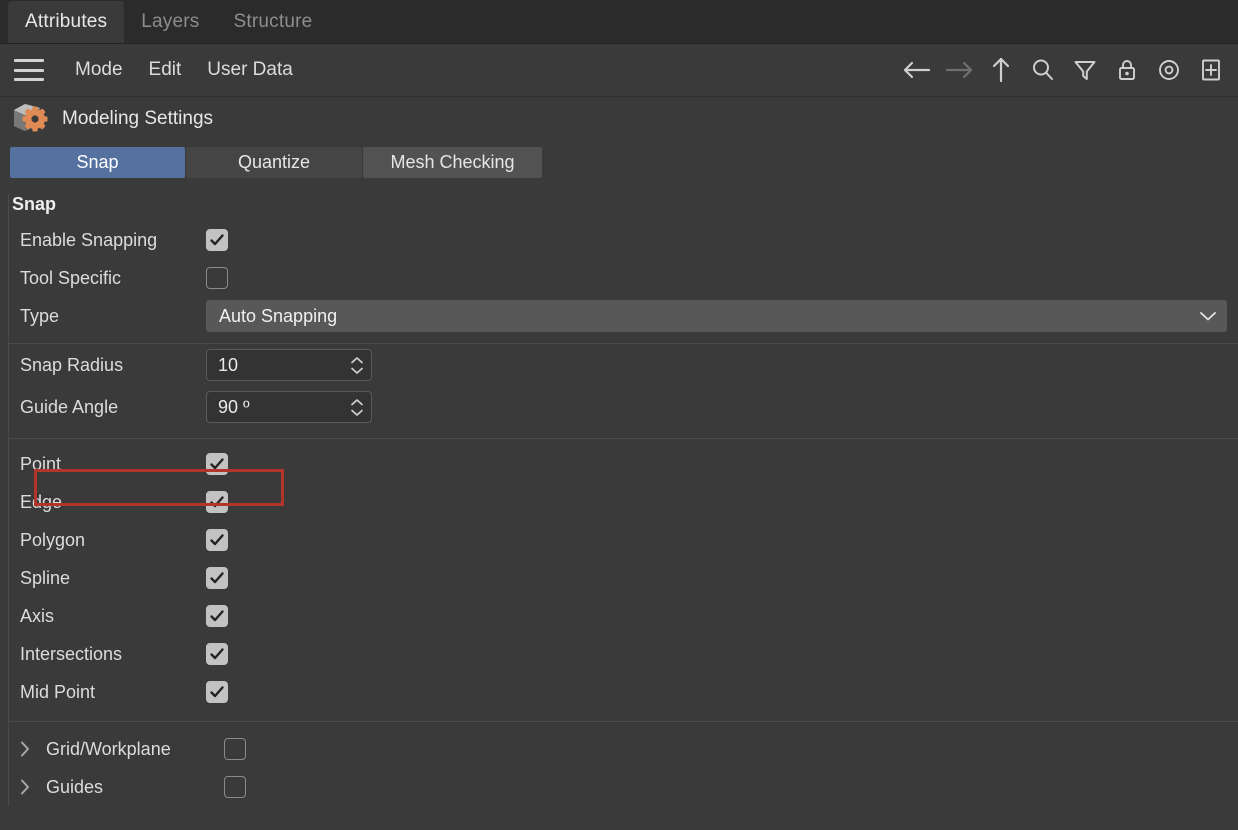  Describe the element at coordinates (29, 70) in the screenshot. I see `hamburger-menu-icon` at that location.